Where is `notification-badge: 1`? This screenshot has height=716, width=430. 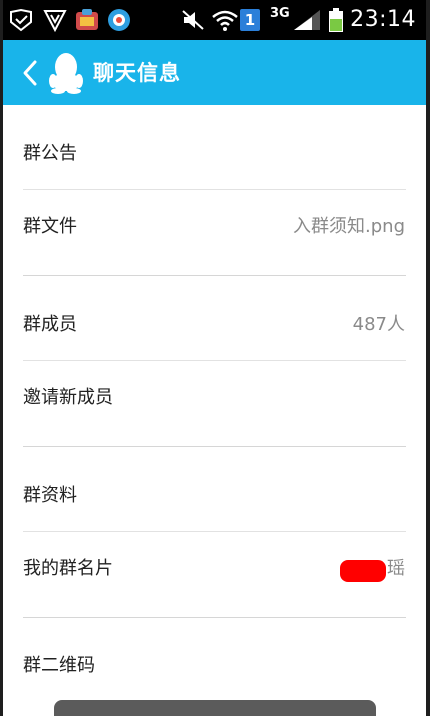 notification-badge: 1 is located at coordinates (250, 20).